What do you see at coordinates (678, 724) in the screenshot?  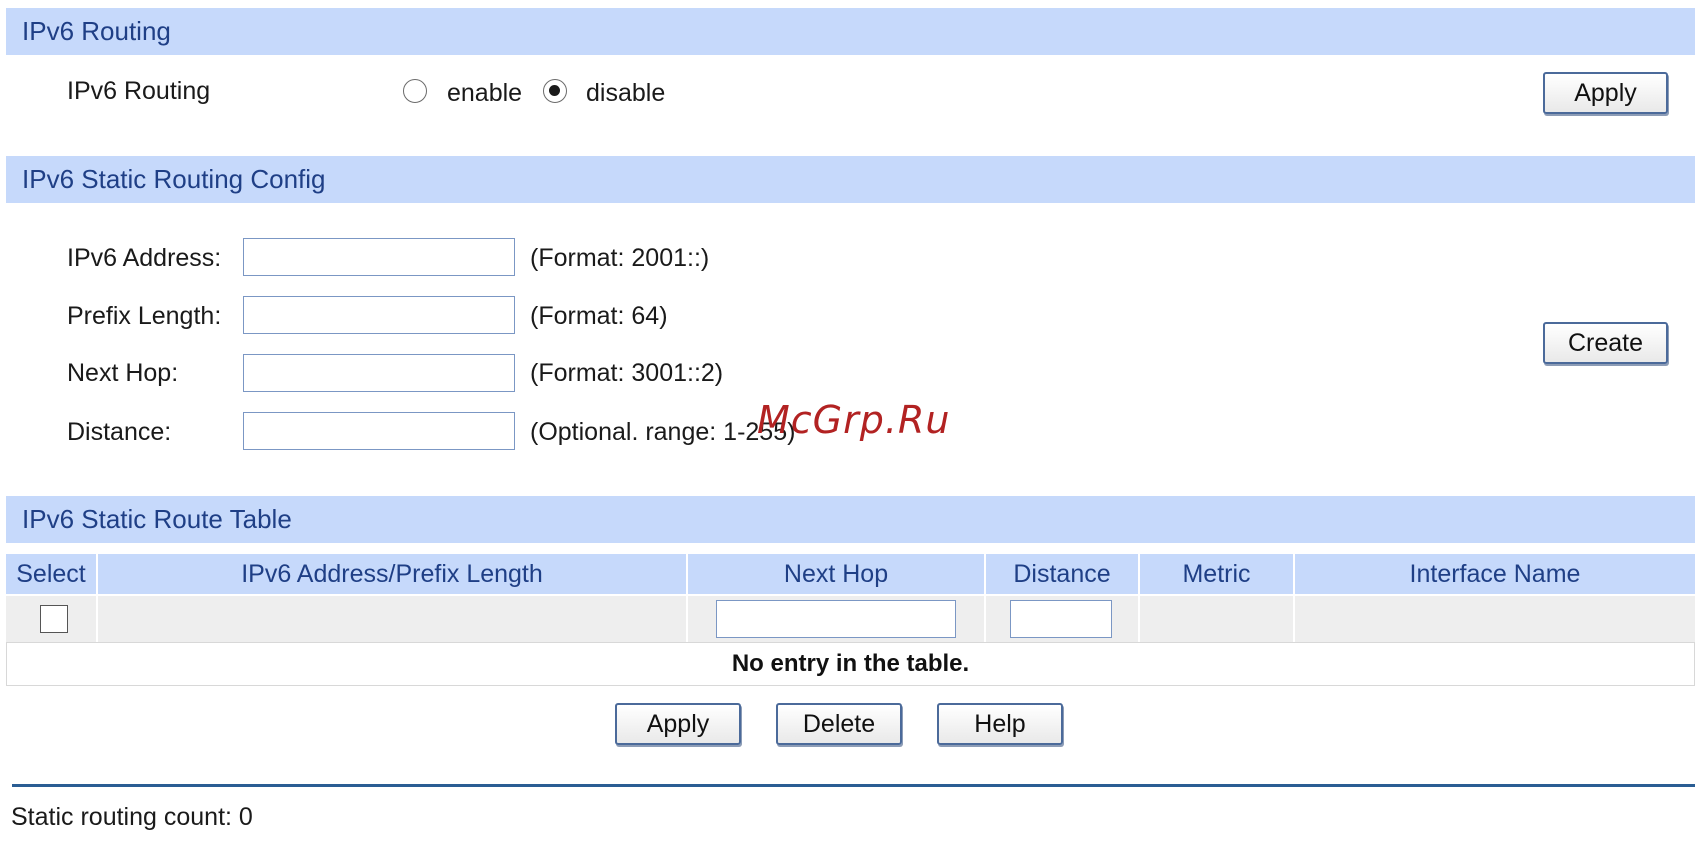 I see `table-apply-button: Apply` at bounding box center [678, 724].